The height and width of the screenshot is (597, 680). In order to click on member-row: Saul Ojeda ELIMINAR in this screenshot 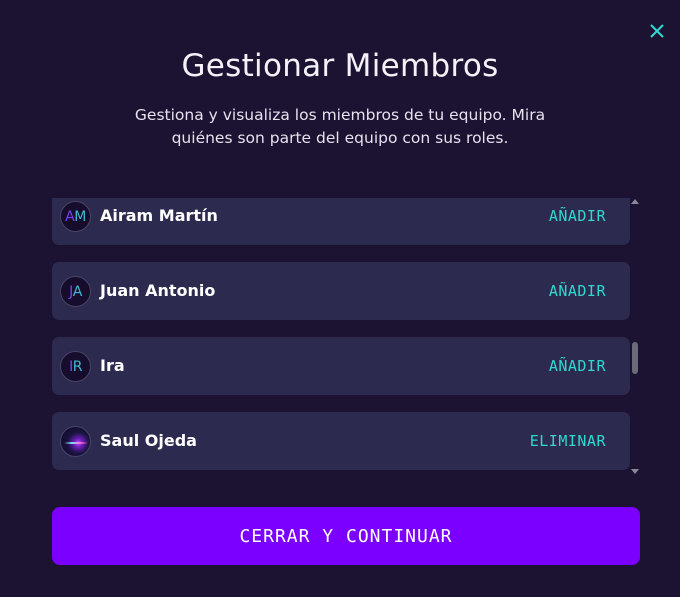, I will do `click(341, 441)`.